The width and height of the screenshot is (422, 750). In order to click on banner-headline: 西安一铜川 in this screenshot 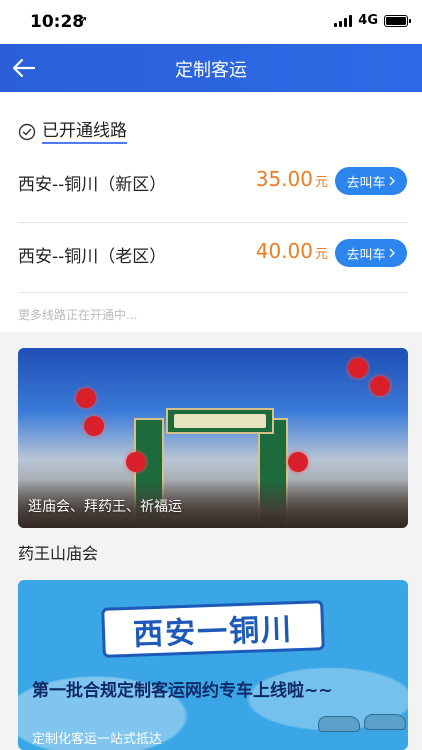, I will do `click(213, 629)`.